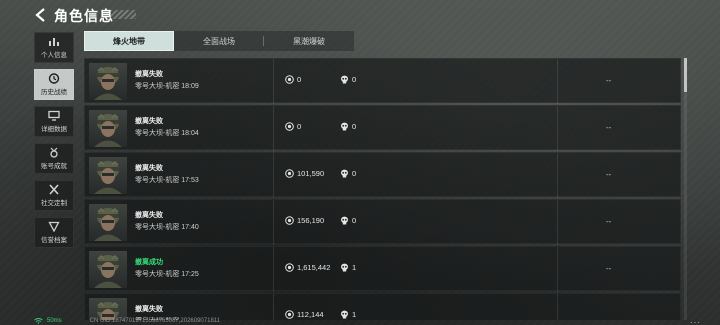 Image resolution: width=720 pixels, height=325 pixels. I want to click on value-stat: 112,144, so click(304, 314).